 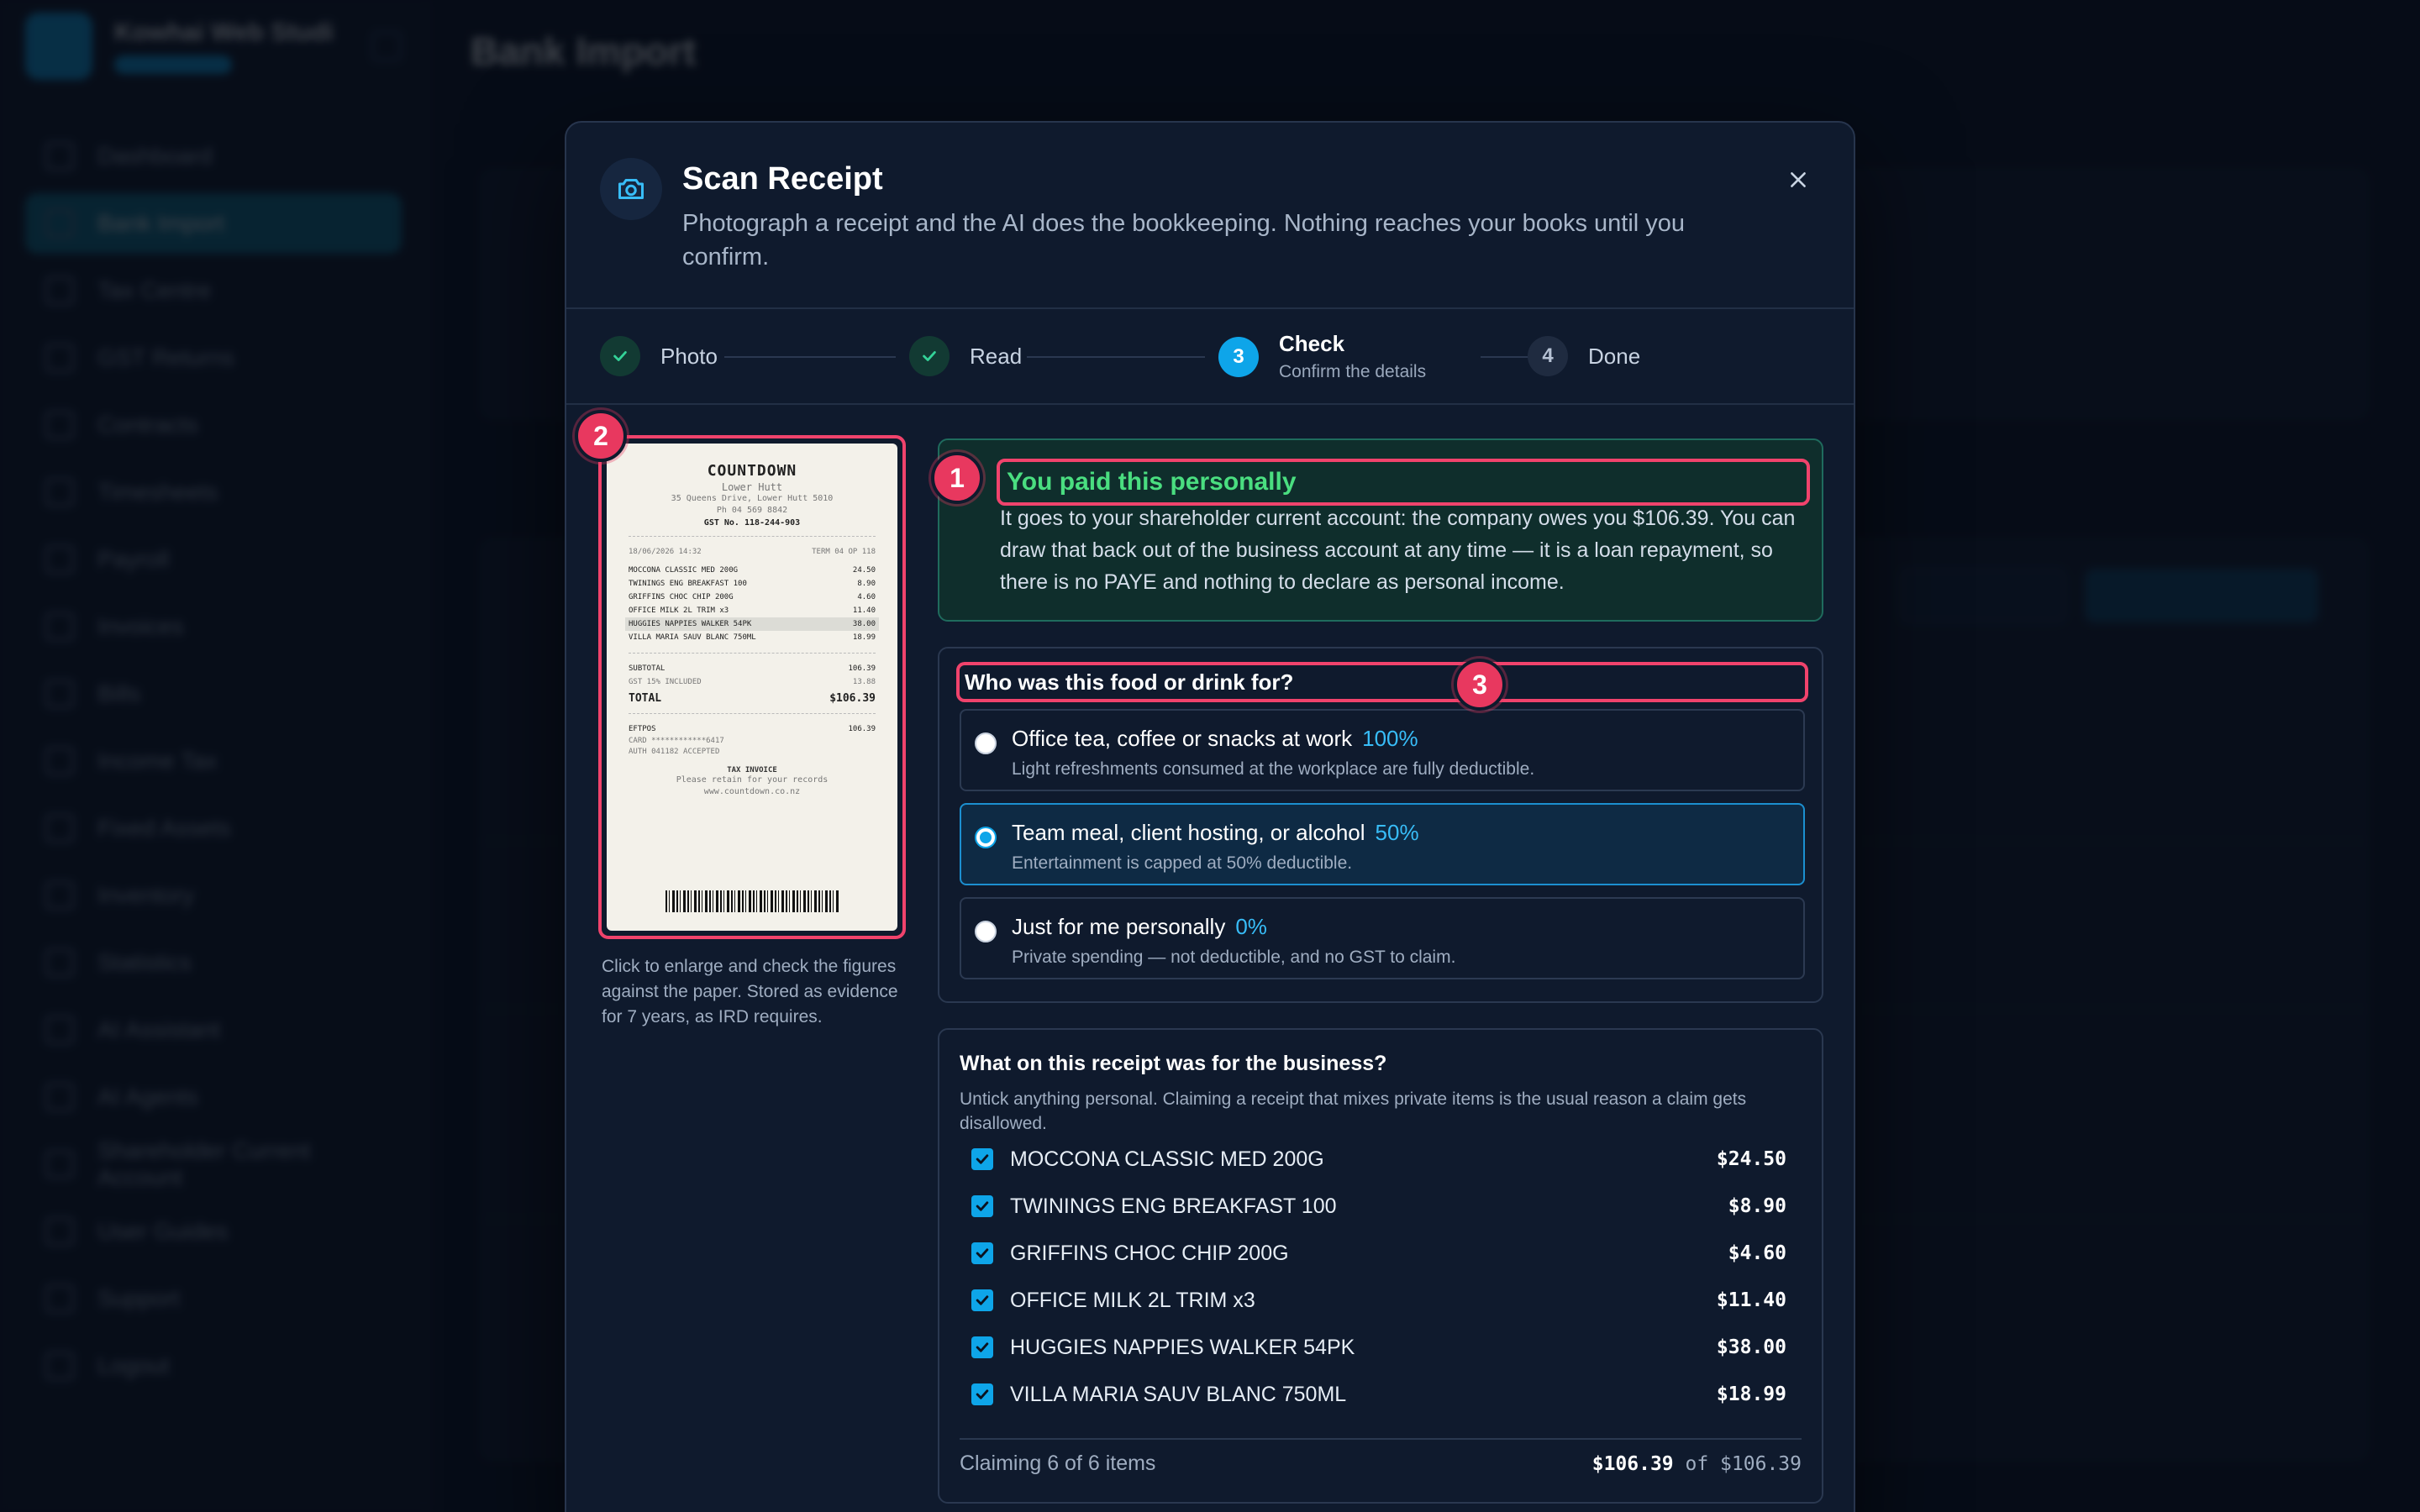 I want to click on receipt-tax-invoice: TAX INVOICE, so click(x=752, y=770).